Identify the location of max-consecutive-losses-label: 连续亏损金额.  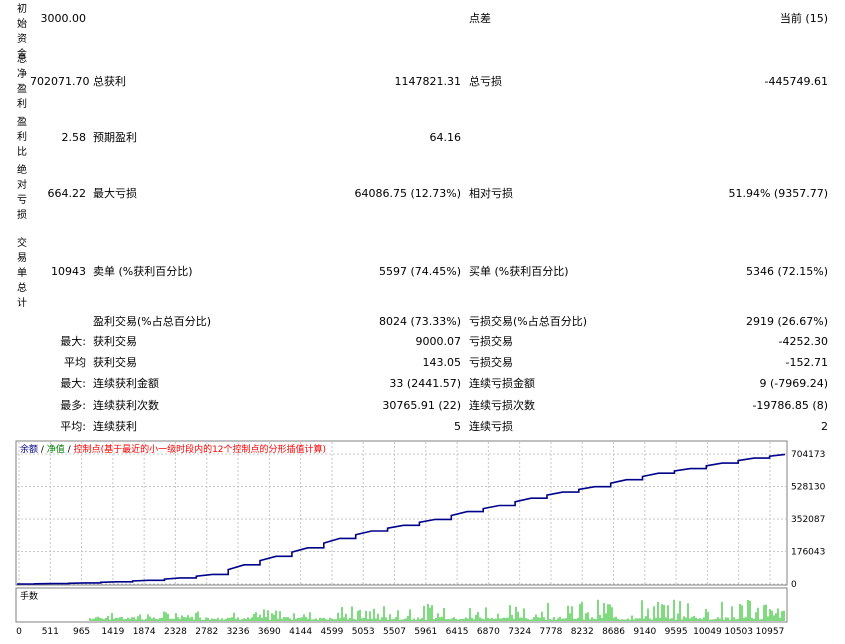
(502, 383).